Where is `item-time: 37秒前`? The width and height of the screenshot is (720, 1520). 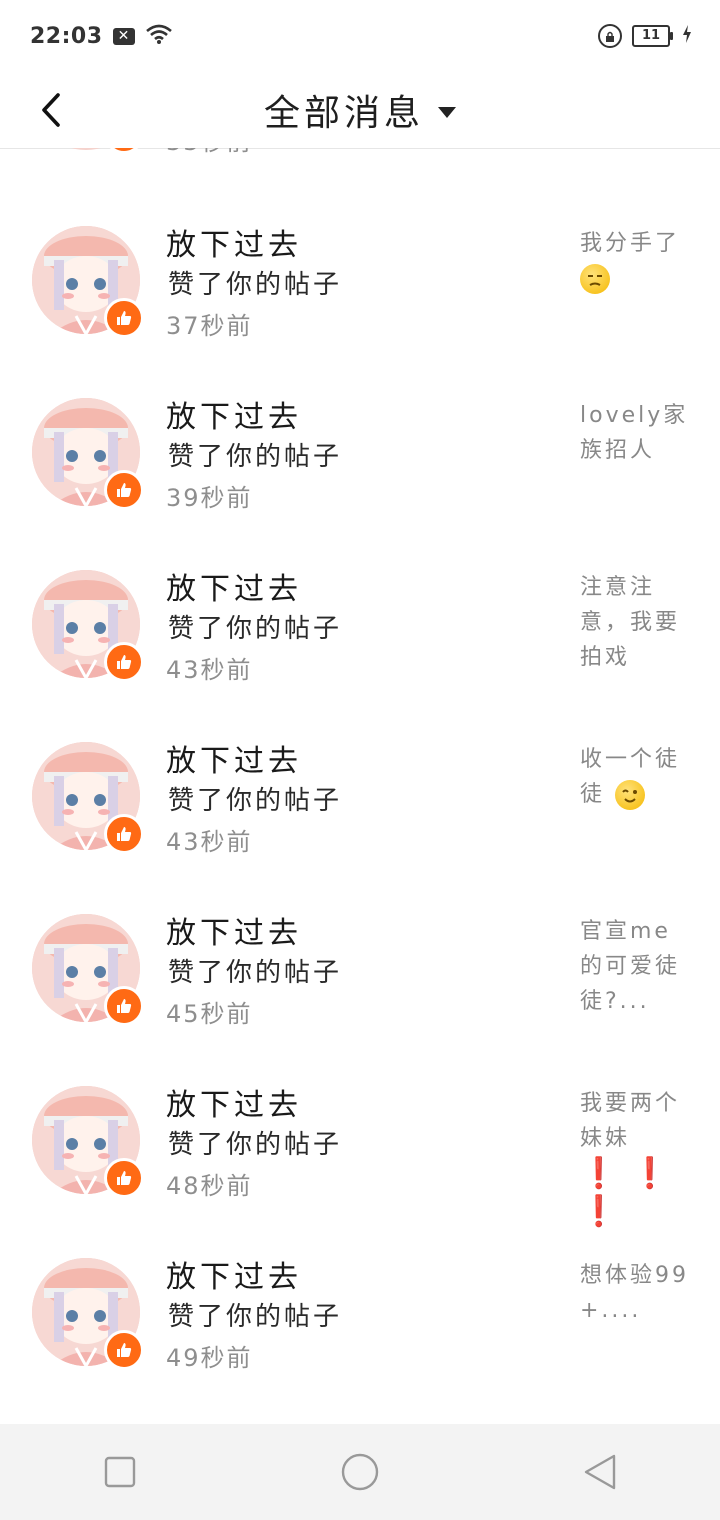 item-time: 37秒前 is located at coordinates (209, 326).